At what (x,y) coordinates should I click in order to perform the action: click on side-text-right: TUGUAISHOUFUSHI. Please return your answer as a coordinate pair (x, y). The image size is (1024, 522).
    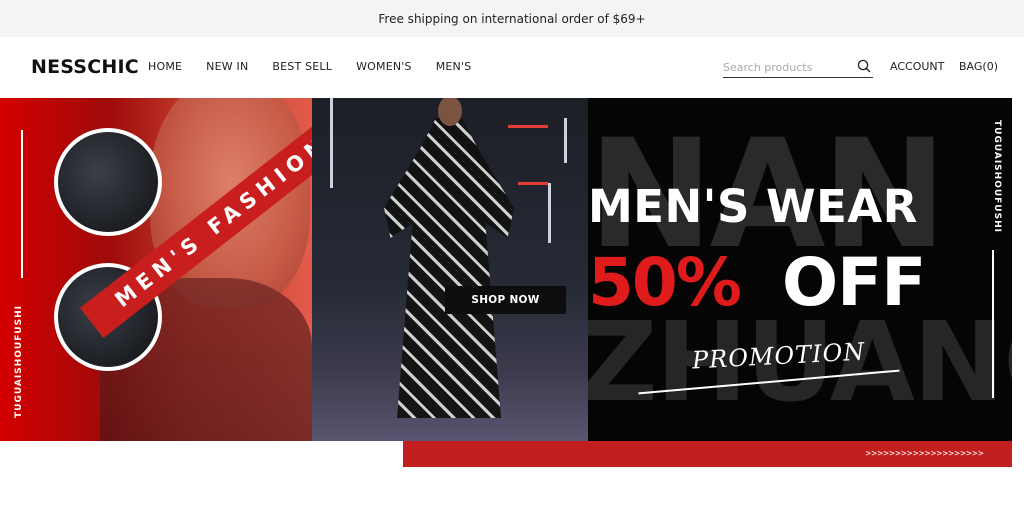
    Looking at the image, I should click on (997, 176).